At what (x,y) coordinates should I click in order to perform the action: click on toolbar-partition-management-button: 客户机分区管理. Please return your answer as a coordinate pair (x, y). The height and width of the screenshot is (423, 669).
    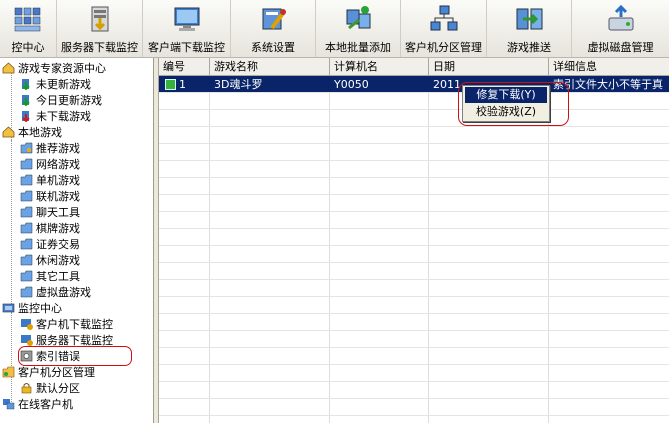
    Looking at the image, I should click on (444, 28).